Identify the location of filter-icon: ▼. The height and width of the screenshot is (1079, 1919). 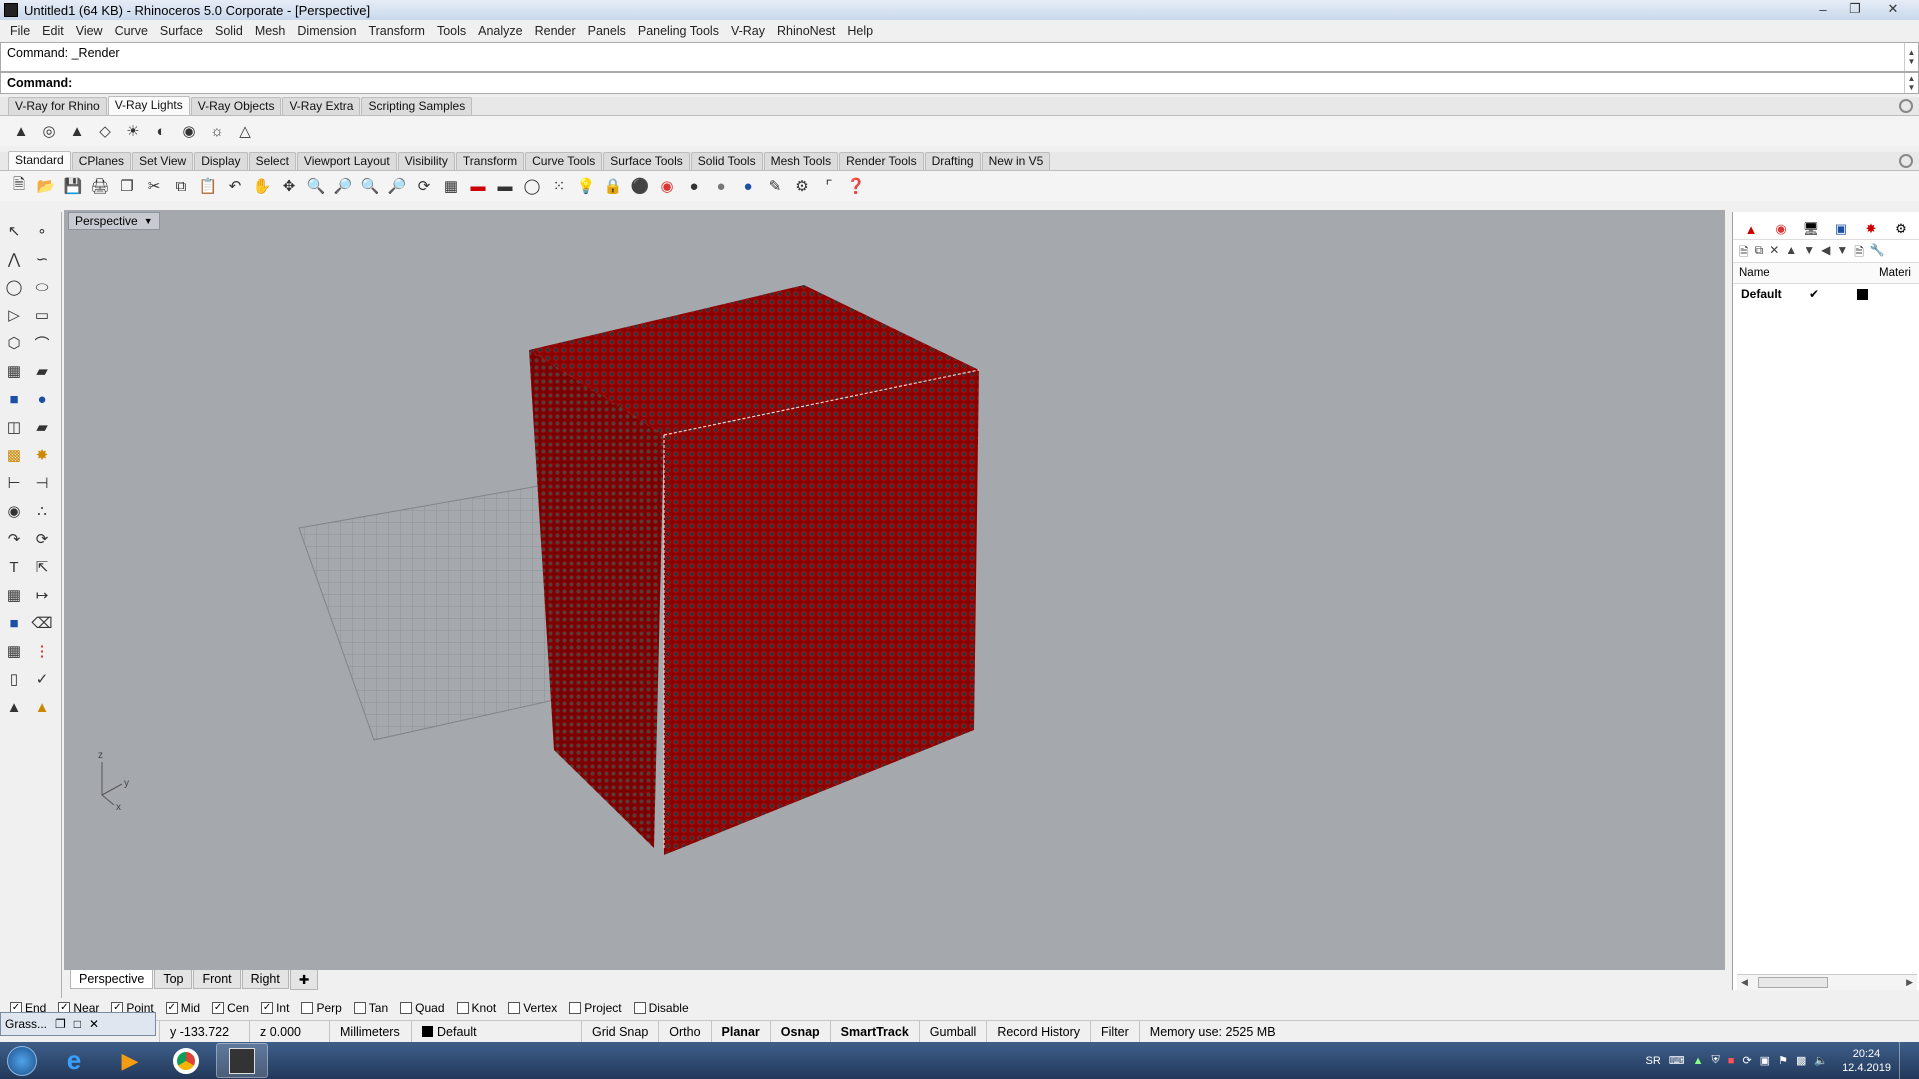
(1842, 251).